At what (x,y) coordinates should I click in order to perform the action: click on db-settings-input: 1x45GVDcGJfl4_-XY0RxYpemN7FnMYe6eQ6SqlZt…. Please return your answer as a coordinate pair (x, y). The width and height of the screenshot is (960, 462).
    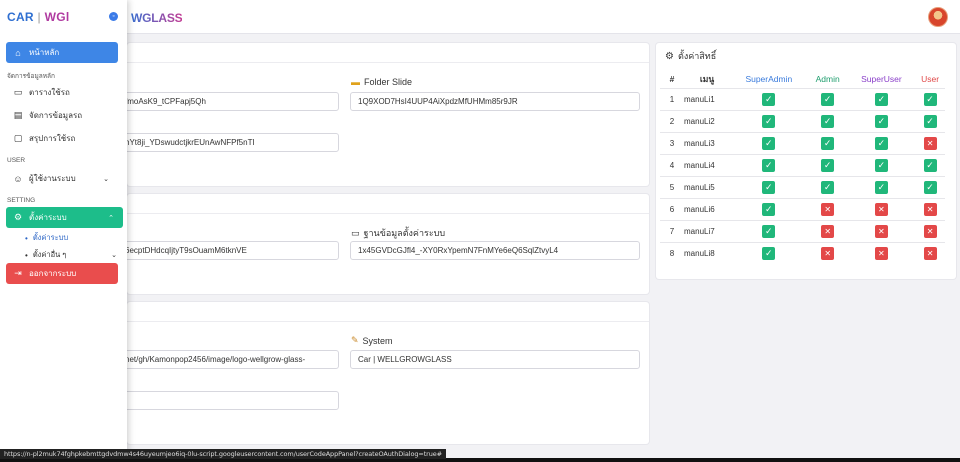
    Looking at the image, I should click on (495, 250).